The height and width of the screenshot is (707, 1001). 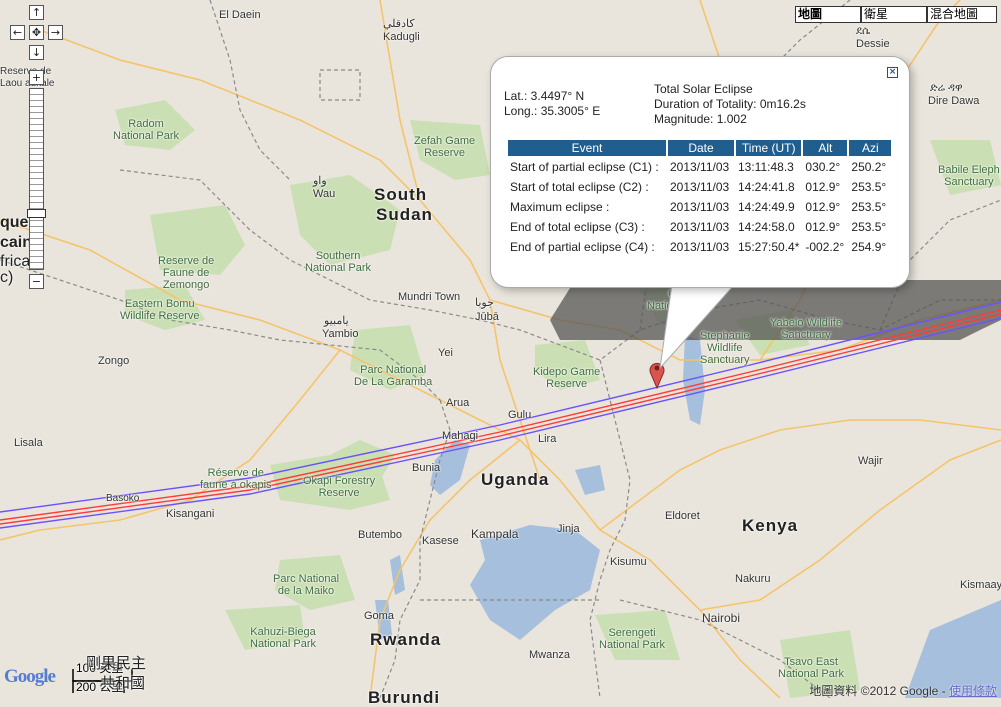 What do you see at coordinates (579, 187) in the screenshot?
I see `event-cell: Start of total eclipse (C2) :` at bounding box center [579, 187].